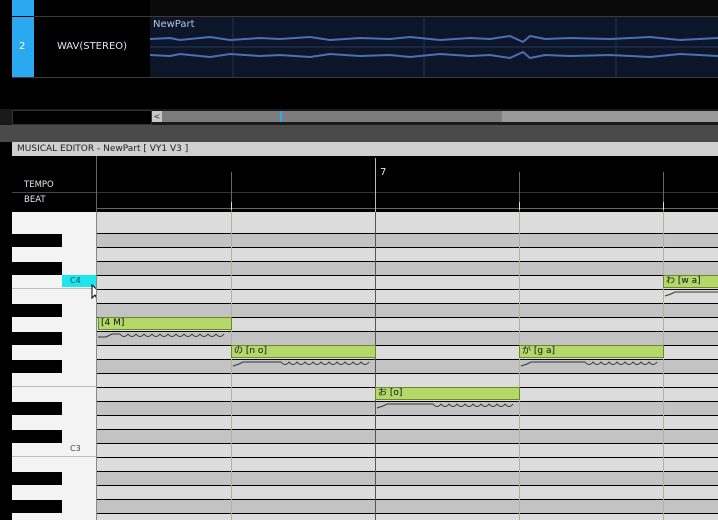 The image size is (718, 520). Describe the element at coordinates (365, 149) in the screenshot. I see `musical-editor-title: MUSICAL EDITOR - NewPart [ VY1 V3 ]` at that location.